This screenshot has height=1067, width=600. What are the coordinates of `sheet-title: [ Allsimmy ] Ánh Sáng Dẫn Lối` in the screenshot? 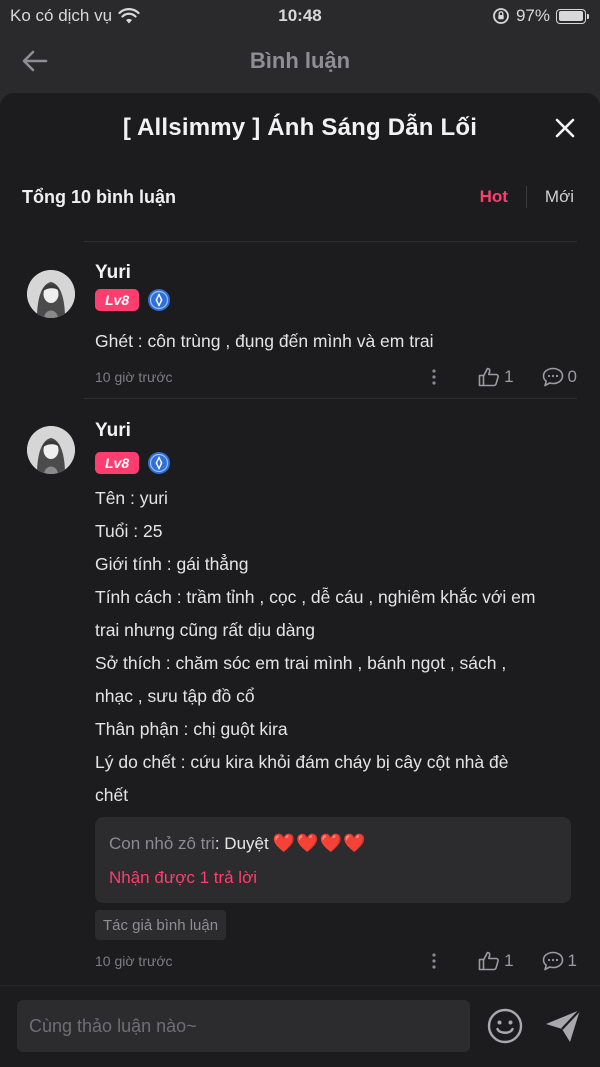 It's located at (300, 127).